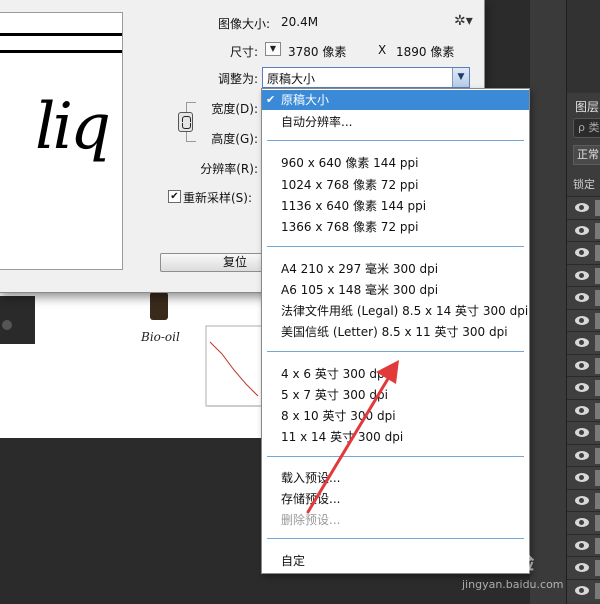 The width and height of the screenshot is (600, 604). I want to click on menu-item-preset: 1366 x 768 像素 72 ppi, so click(395, 227).